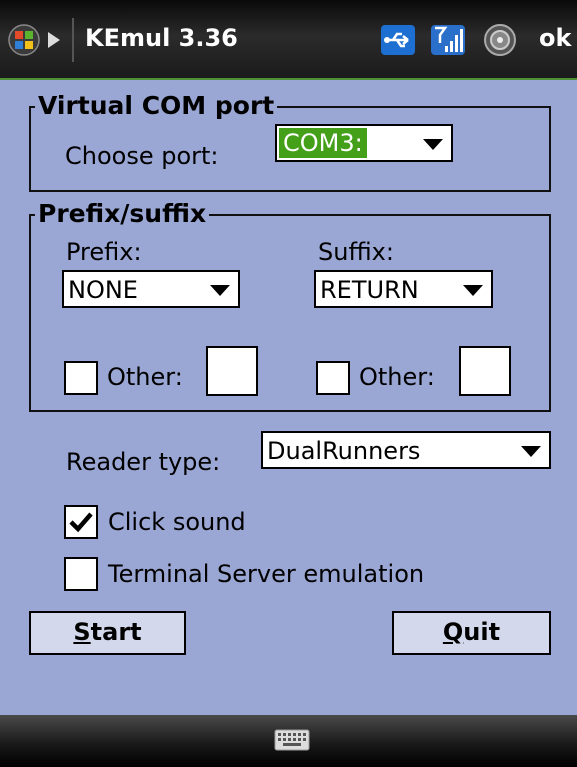  Describe the element at coordinates (398, 40) in the screenshot. I see `usb-icon` at that location.